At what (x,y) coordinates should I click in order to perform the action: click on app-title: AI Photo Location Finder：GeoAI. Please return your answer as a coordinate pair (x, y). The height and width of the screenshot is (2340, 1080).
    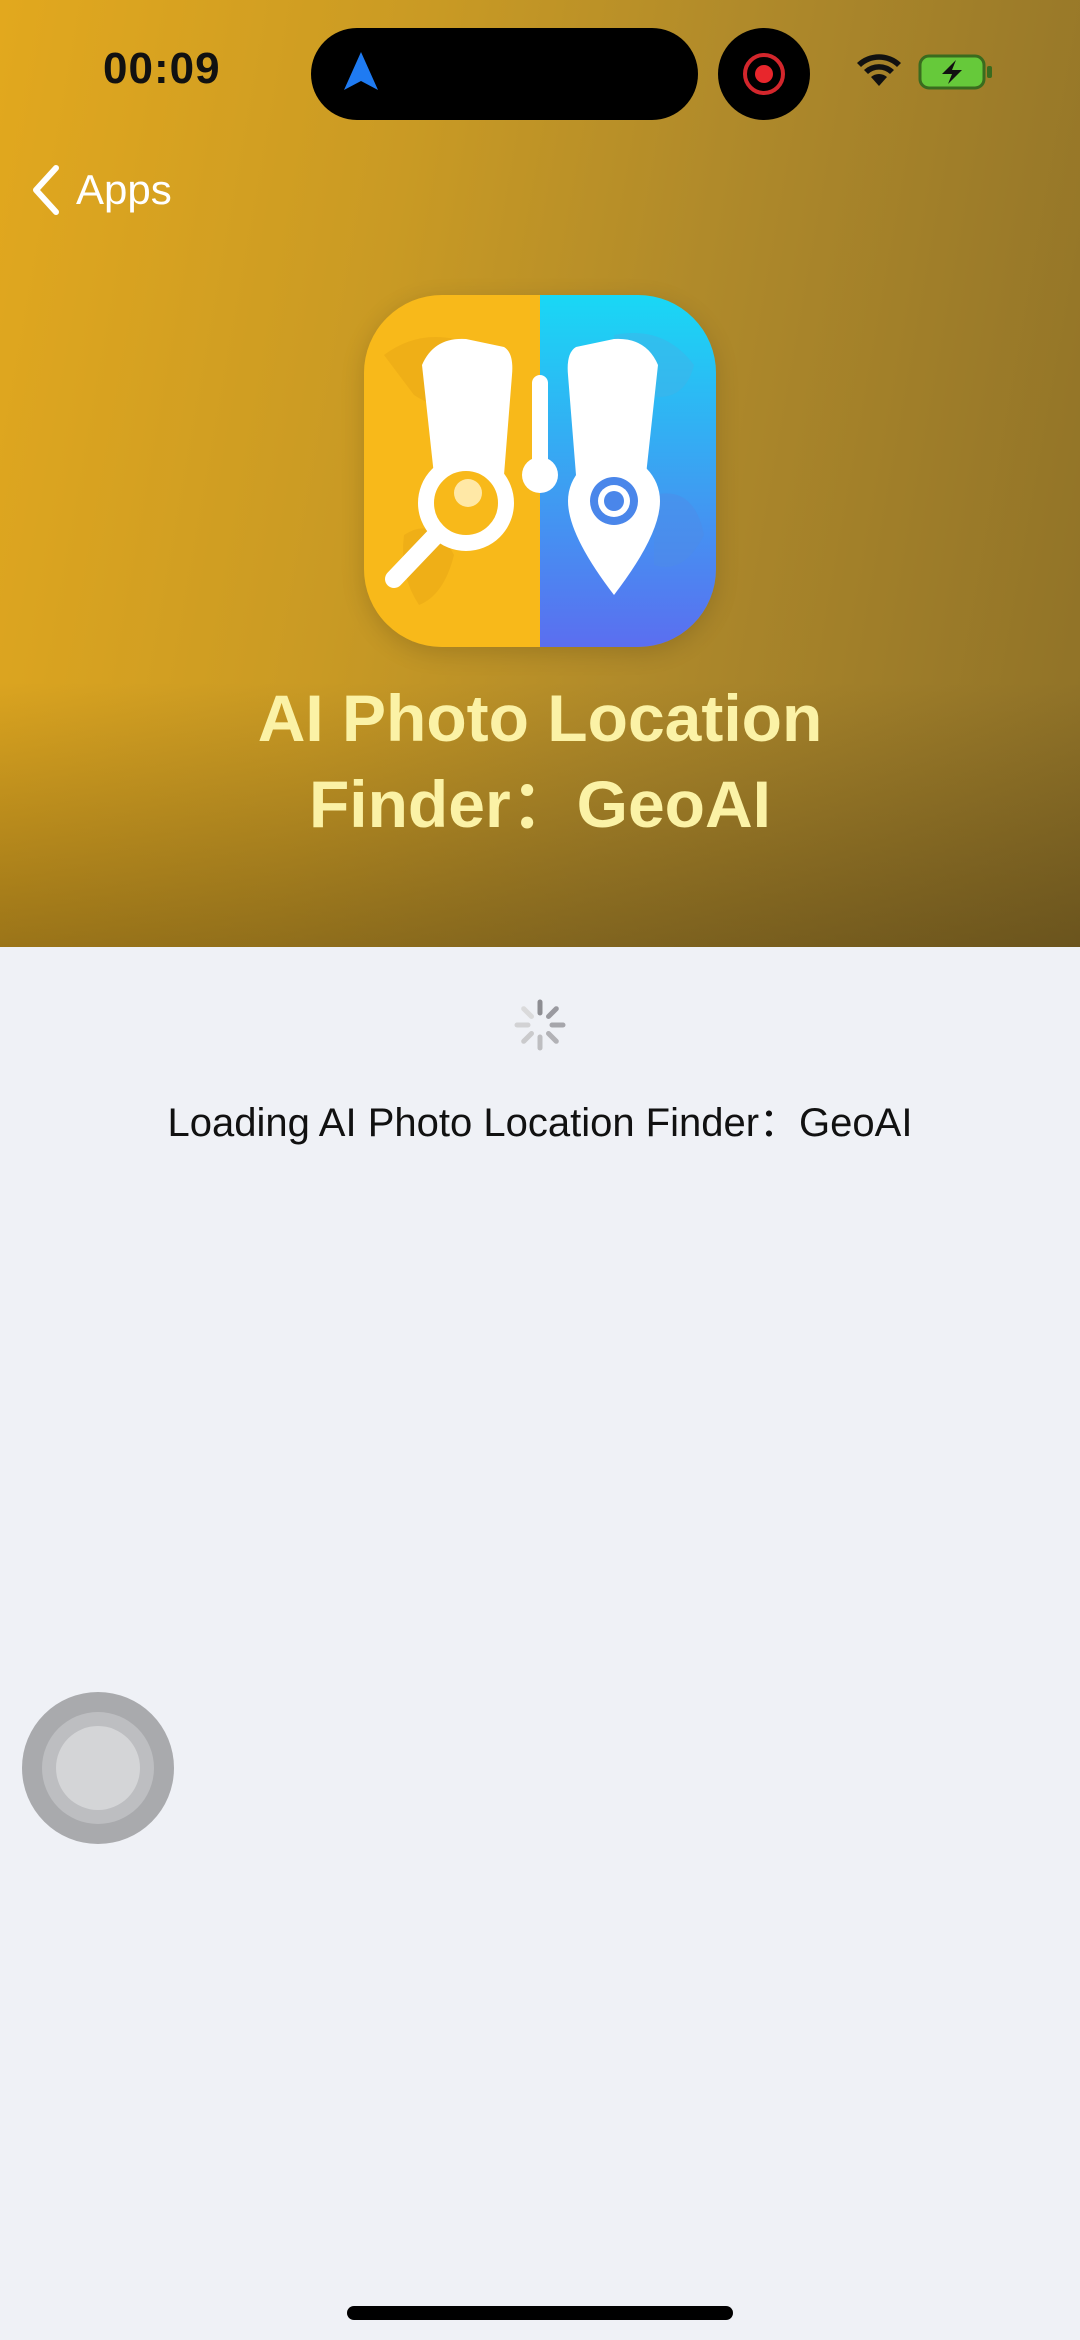
    Looking at the image, I should click on (540, 761).